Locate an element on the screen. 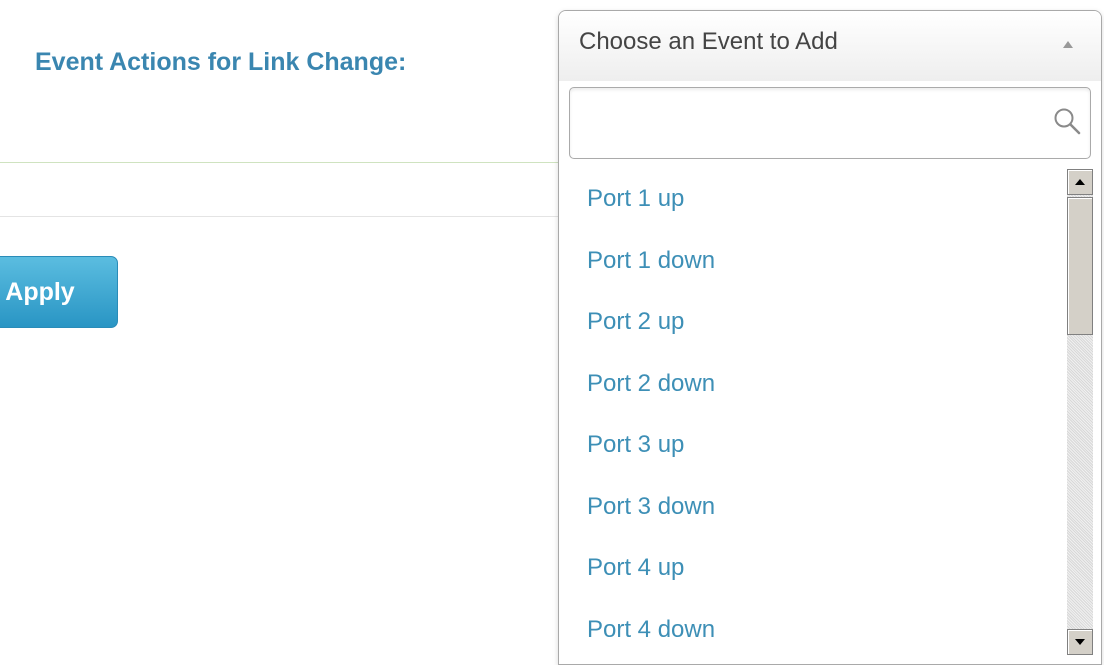  list-item: Port 1 up is located at coordinates (811, 200).